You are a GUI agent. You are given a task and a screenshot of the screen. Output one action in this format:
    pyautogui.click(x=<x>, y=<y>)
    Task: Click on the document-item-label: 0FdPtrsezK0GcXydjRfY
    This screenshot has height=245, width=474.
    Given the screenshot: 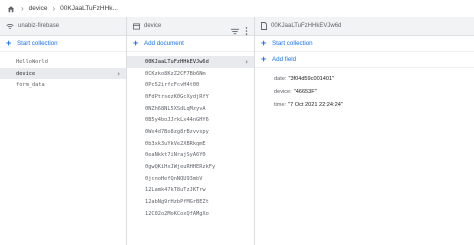 What is the action you would take?
    pyautogui.click(x=177, y=96)
    